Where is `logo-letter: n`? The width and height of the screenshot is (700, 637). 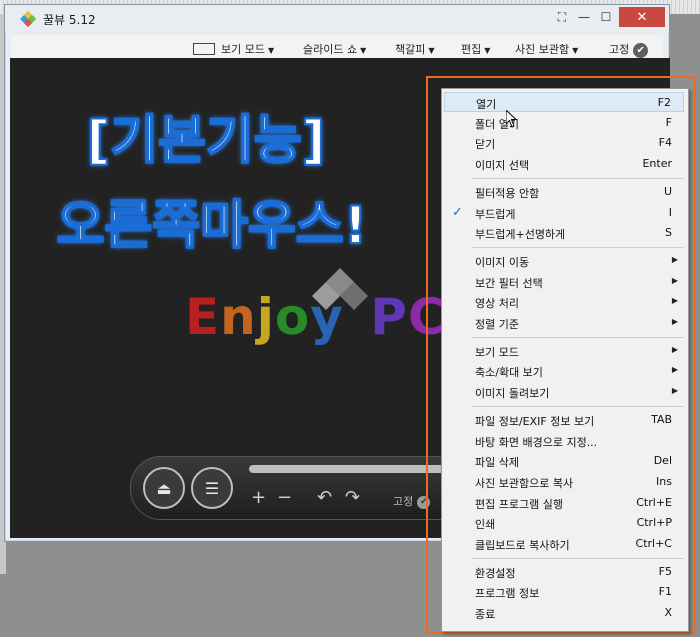 logo-letter: n is located at coordinates (238, 317).